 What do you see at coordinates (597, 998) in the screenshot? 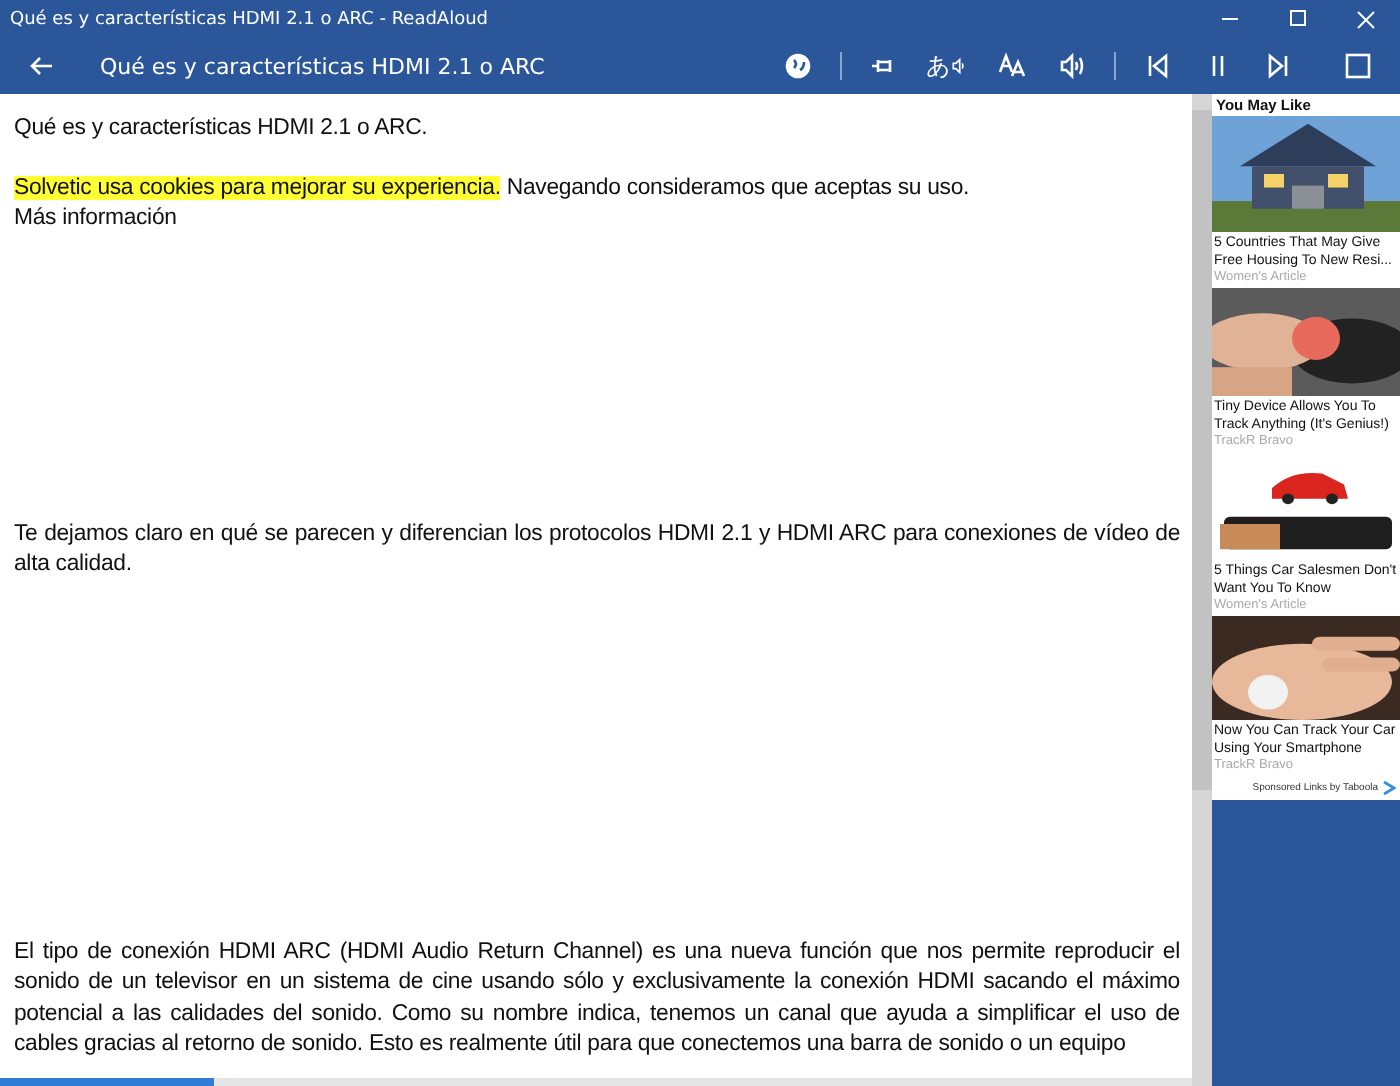
I see `article-paragraph: El tipo de conexión HDMI ARC (HDMI Audio Return Channel) es una nueva función que nos permite reproducir el sonido de un televisor en un sistema de cine usando sólo y exclusivamente la conexión HDMI sacando el máximo potencial a las calidades del sonido. Como su nombre indica, tenemos un canal que ayuda a simplificar el uso de cables gracias al retorno de sonido. Esto es realmente útil para que conectemos una barra de sonido o un equipo` at bounding box center [597, 998].